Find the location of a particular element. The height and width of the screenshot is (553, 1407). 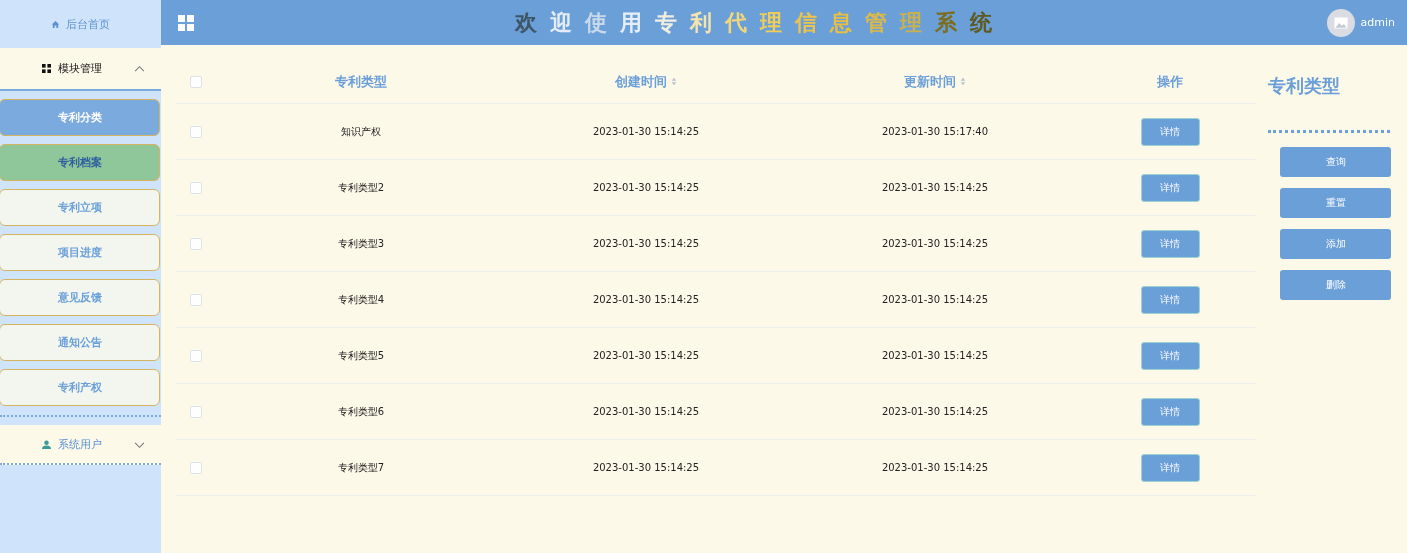

menu-group-header: 模块管理 is located at coordinates (80, 69).